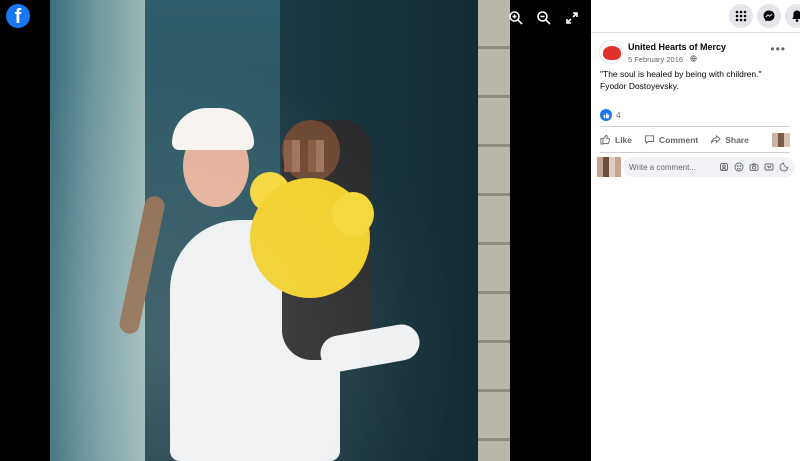 This screenshot has width=800, height=461. I want to click on page-avatar, so click(611, 52).